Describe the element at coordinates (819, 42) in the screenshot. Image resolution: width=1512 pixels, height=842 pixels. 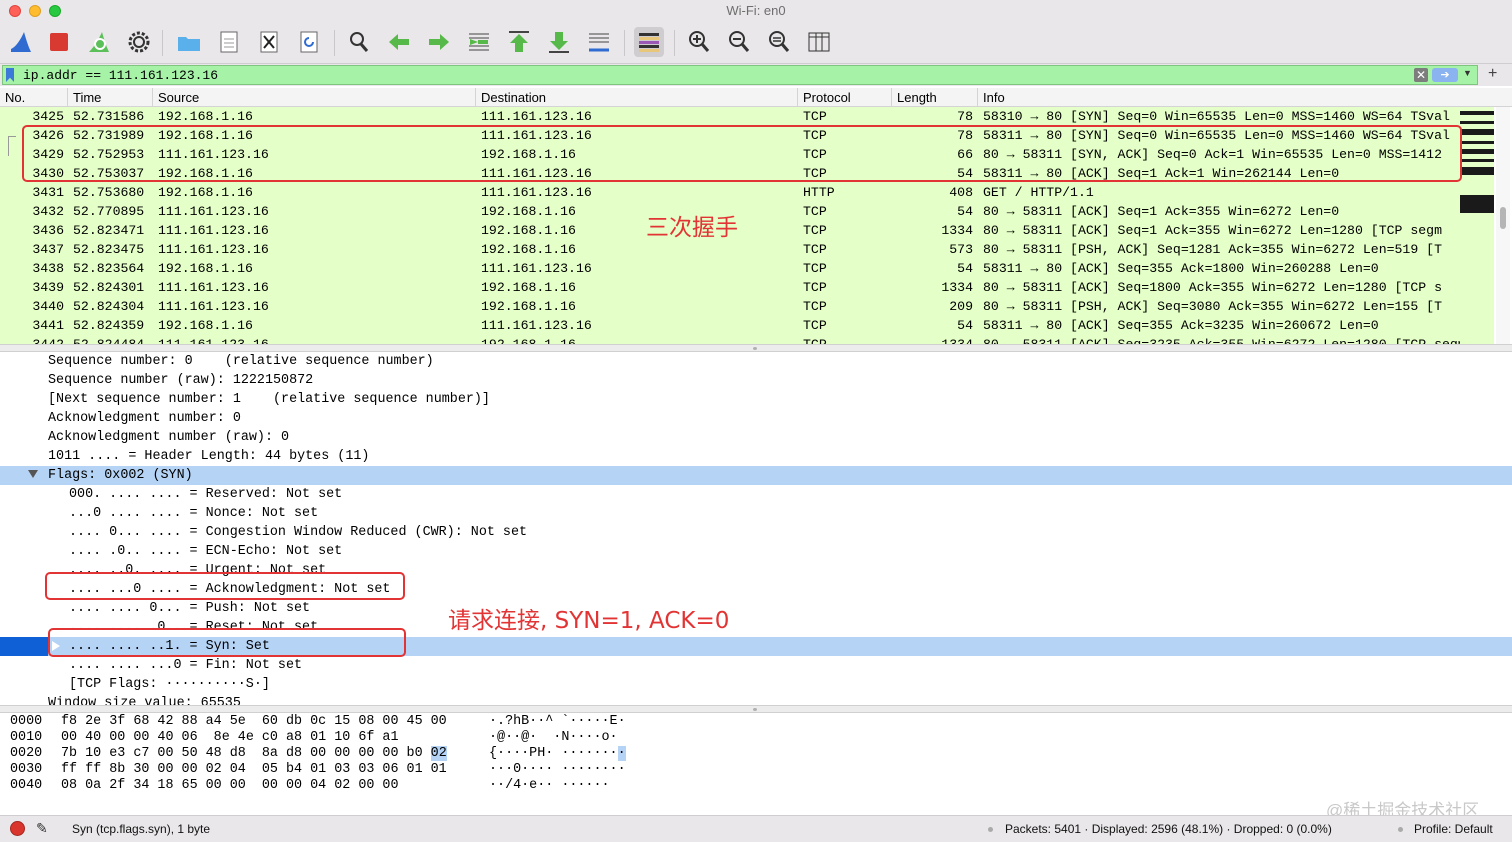
I see `resize-columns-button` at that location.